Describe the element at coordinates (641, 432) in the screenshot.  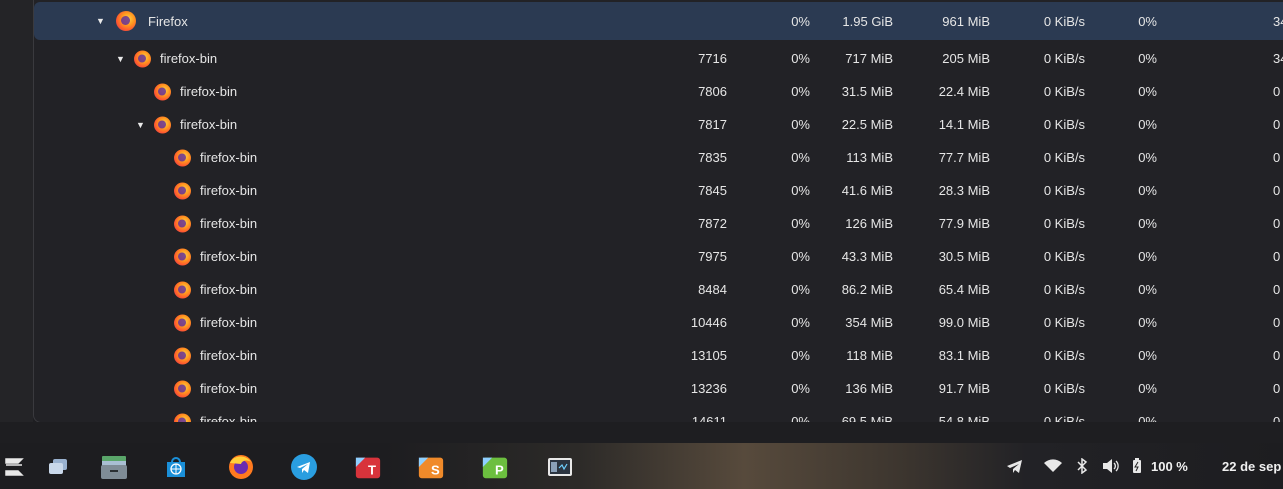
I see `desktop-gap` at that location.